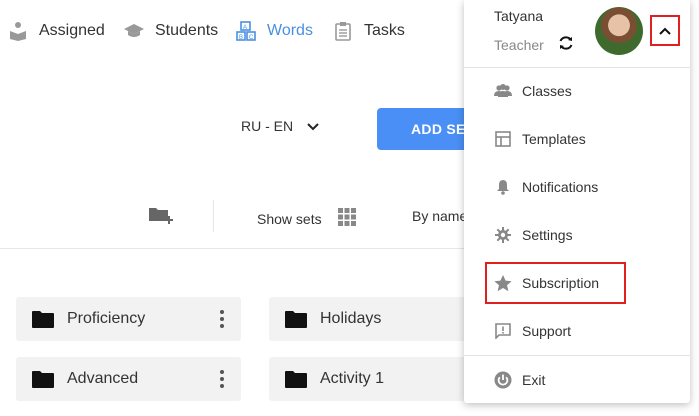  Describe the element at coordinates (213, 216) in the screenshot. I see `toolbar-divider` at that location.